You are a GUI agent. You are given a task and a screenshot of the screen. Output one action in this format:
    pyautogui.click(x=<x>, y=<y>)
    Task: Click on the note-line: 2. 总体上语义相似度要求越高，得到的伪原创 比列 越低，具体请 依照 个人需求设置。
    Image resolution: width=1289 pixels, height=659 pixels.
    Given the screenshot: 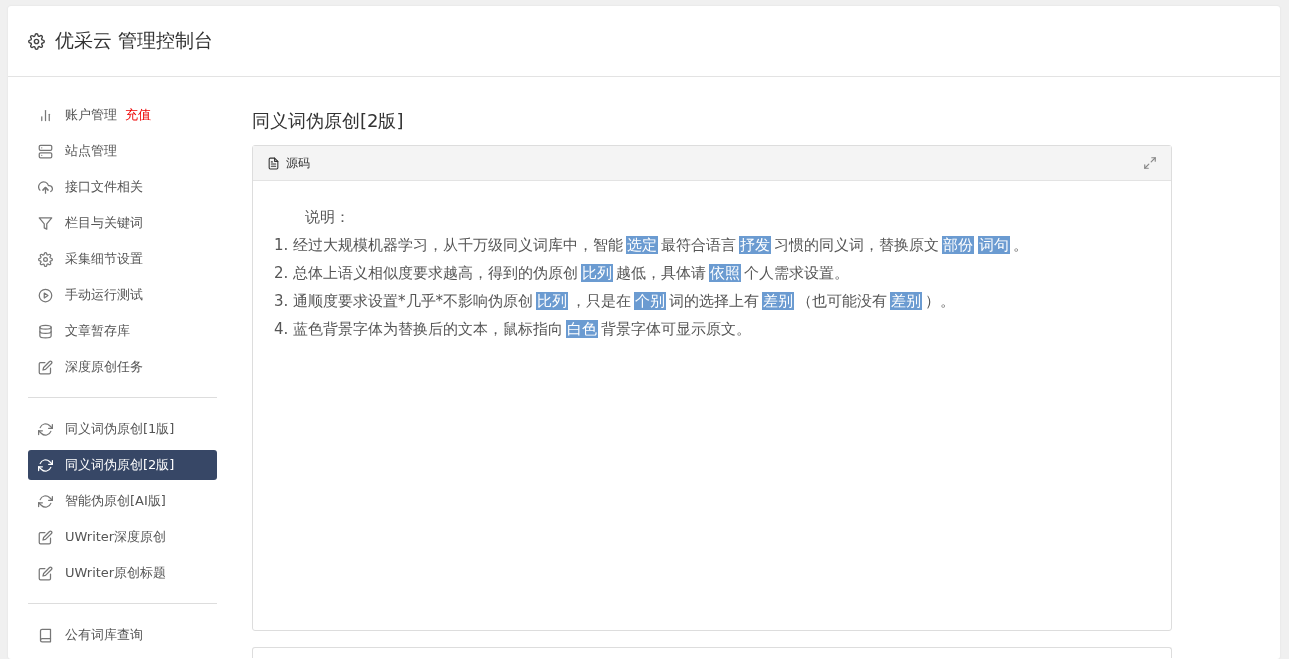 What is the action you would take?
    pyautogui.click(x=562, y=273)
    